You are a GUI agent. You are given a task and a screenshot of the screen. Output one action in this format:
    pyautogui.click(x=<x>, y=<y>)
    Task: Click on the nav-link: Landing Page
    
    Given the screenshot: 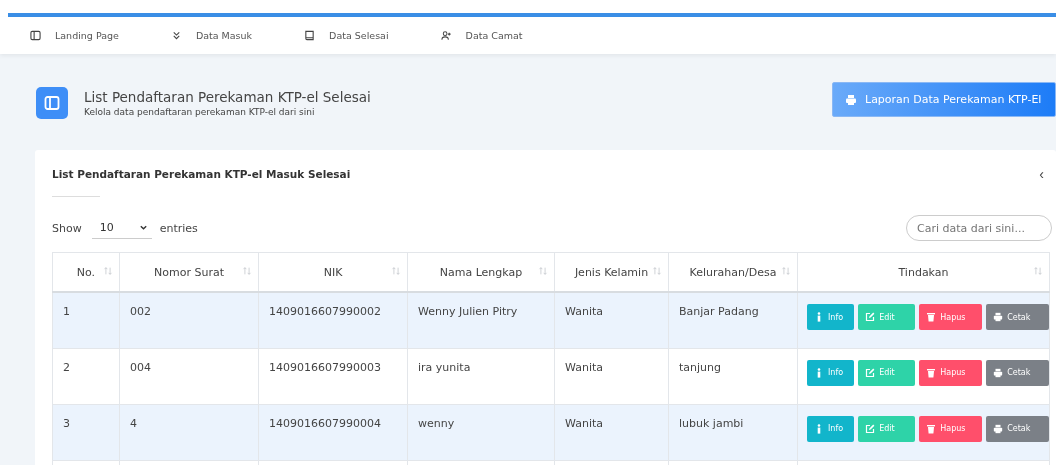 What is the action you would take?
    pyautogui.click(x=74, y=35)
    